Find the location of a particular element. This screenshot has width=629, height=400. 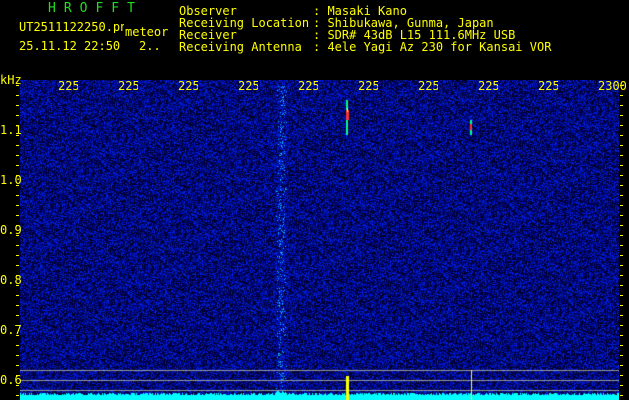

antenna-value: : 4ele Yagi Az 230 for Kansai VOR is located at coordinates (432, 47).